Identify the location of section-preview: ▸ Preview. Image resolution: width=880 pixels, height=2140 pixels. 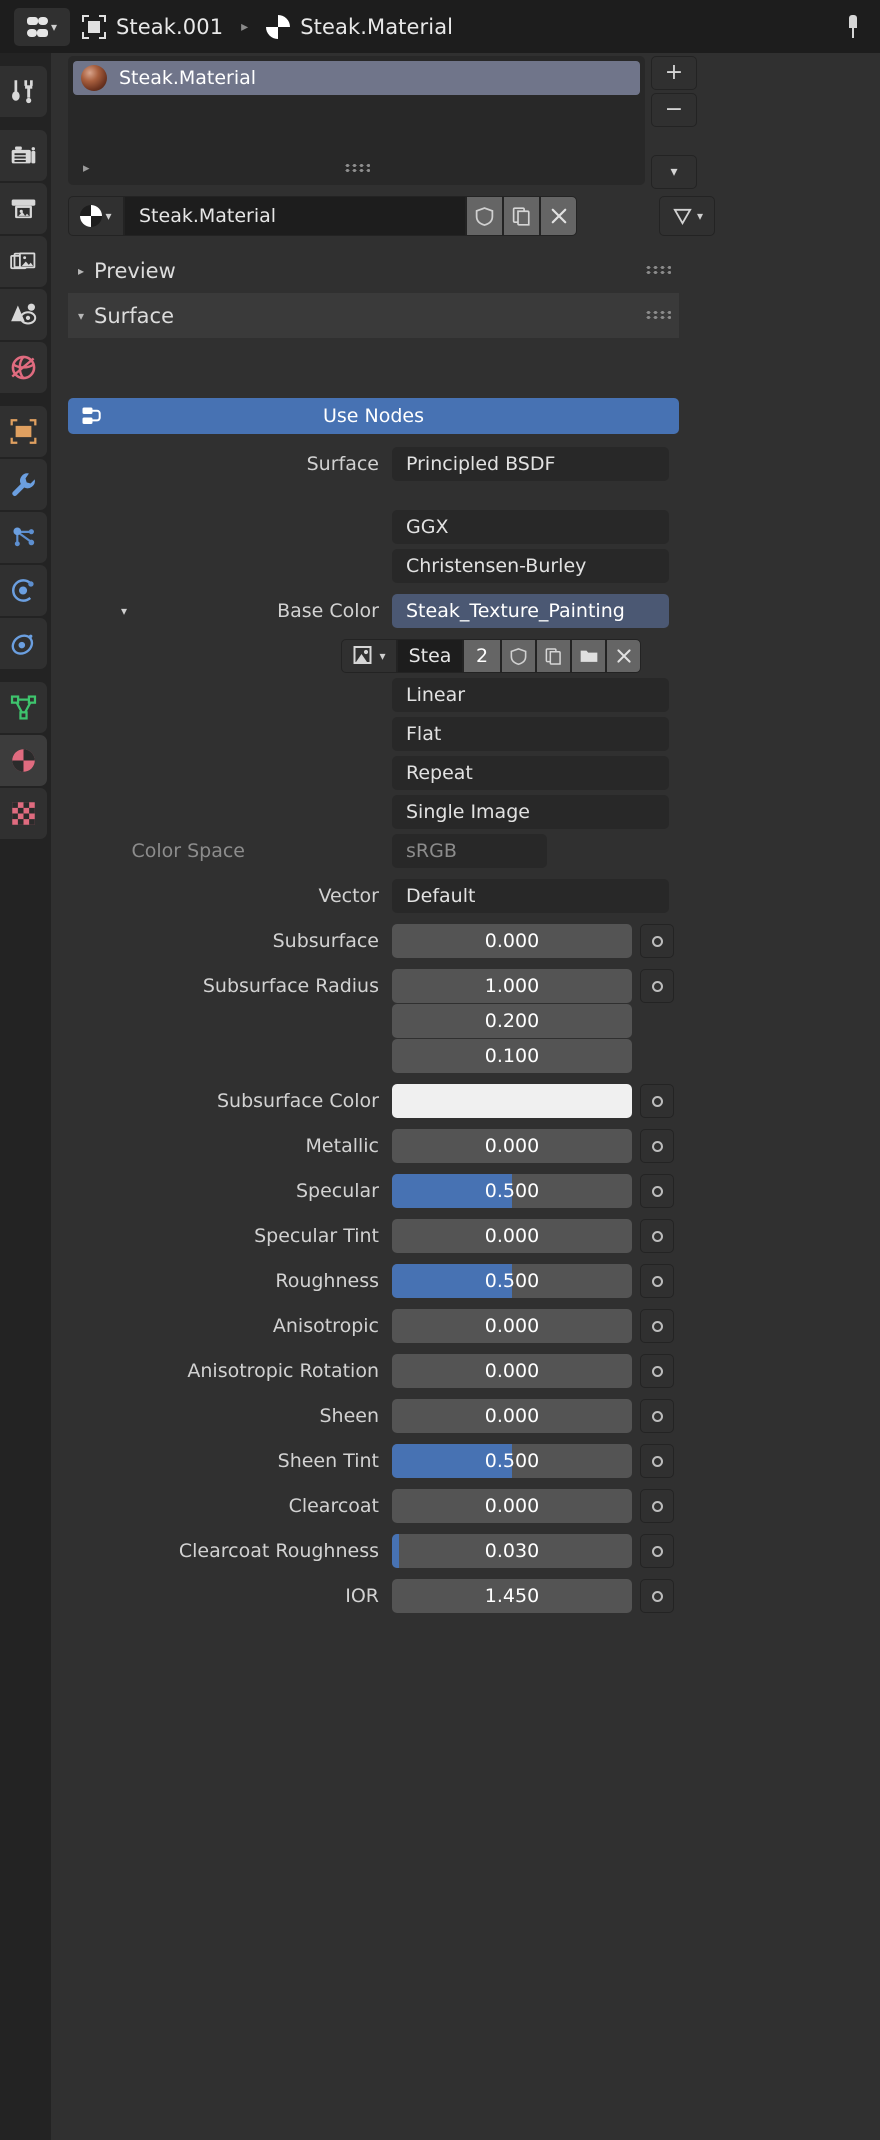
(373, 270).